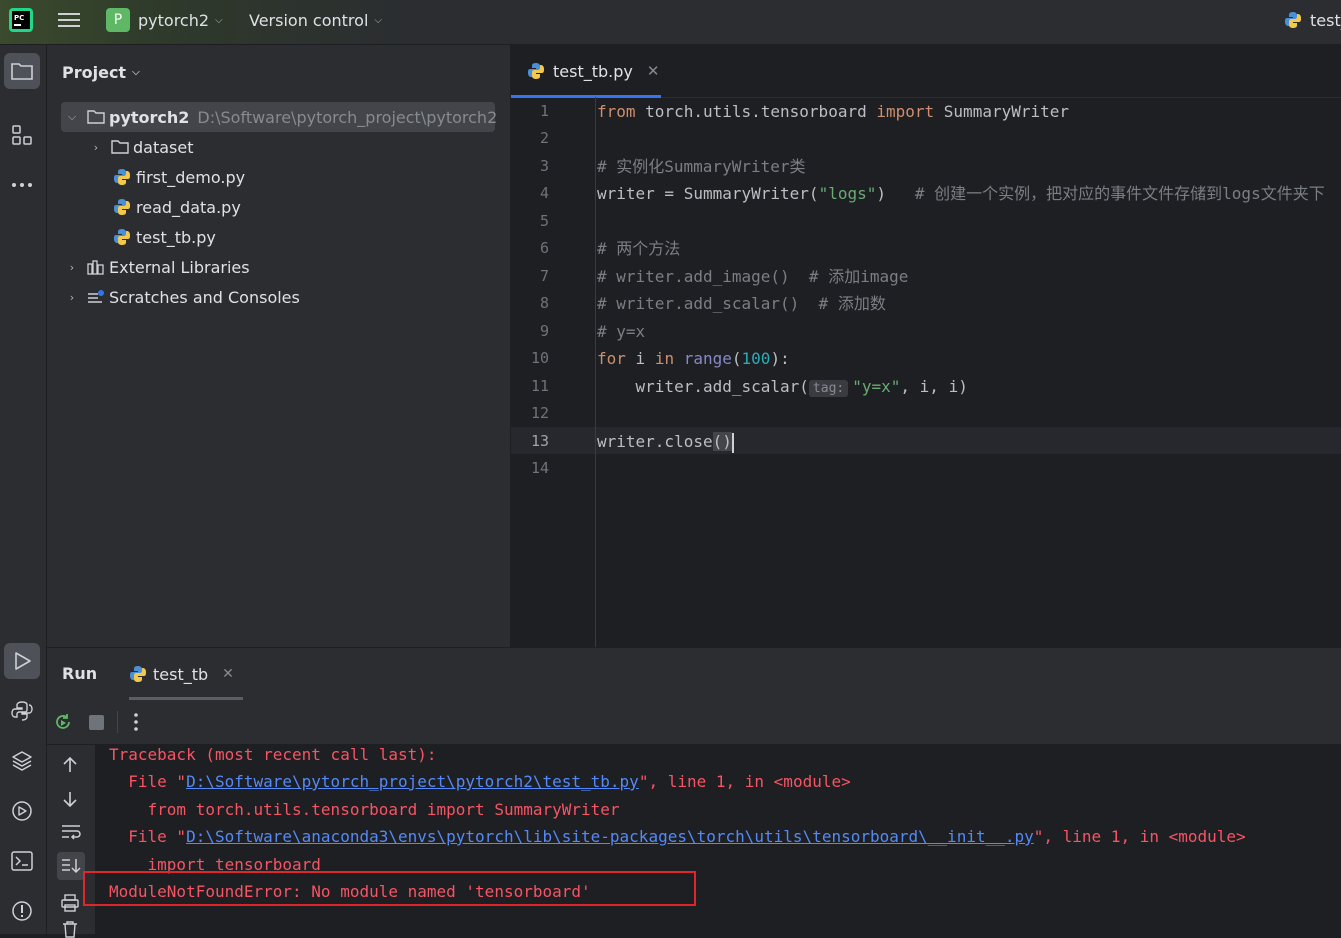  What do you see at coordinates (70, 799) in the screenshot?
I see `arrow-down-icon` at bounding box center [70, 799].